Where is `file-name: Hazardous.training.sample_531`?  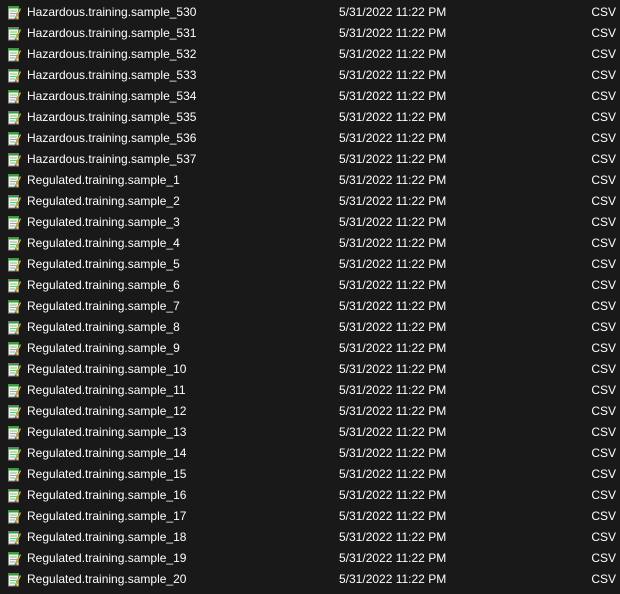
file-name: Hazardous.training.sample_531 is located at coordinates (112, 33).